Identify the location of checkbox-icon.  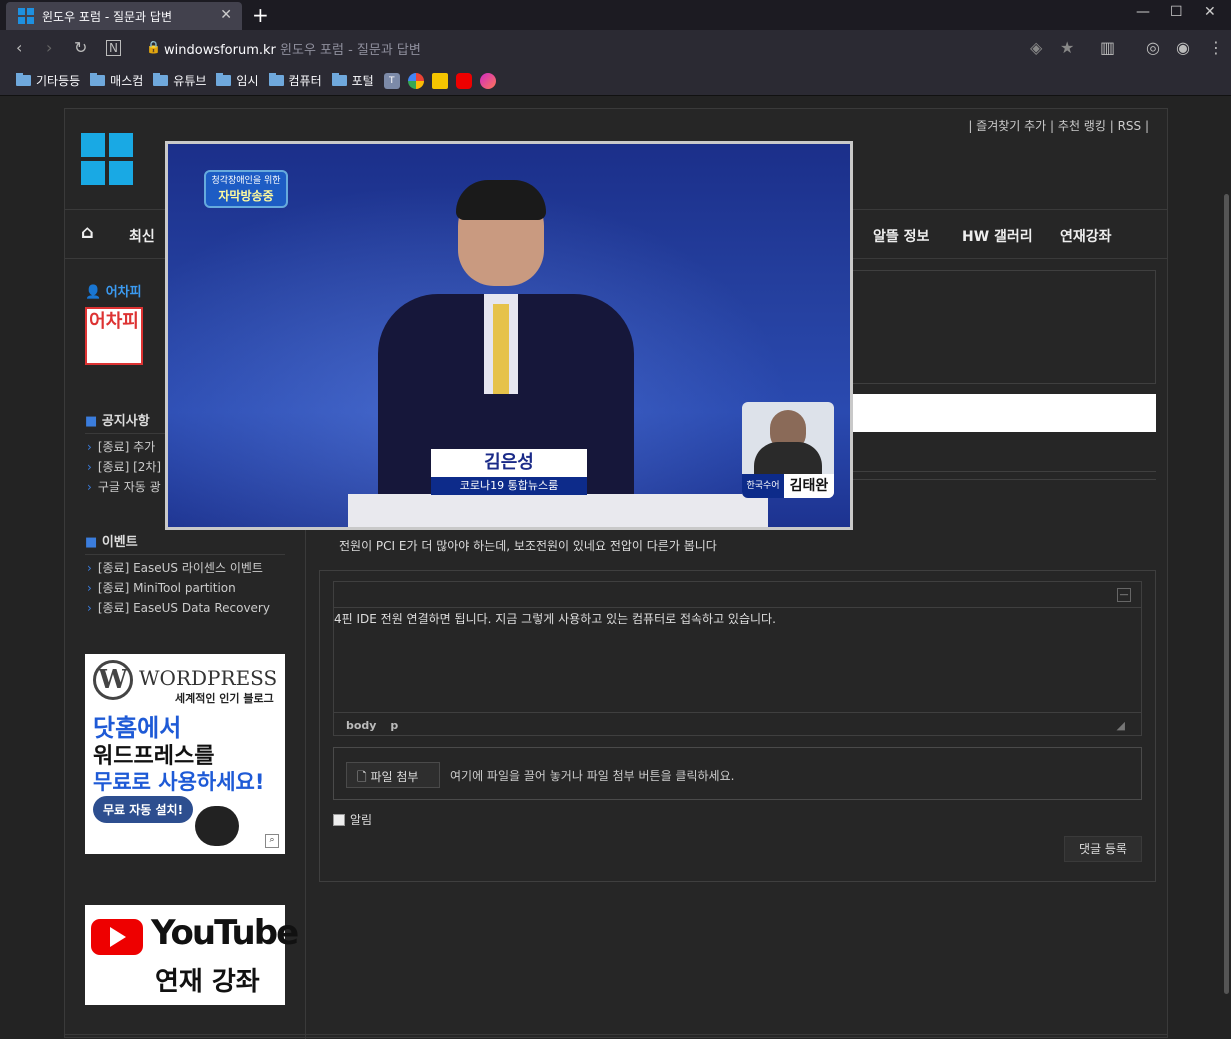
(339, 819).